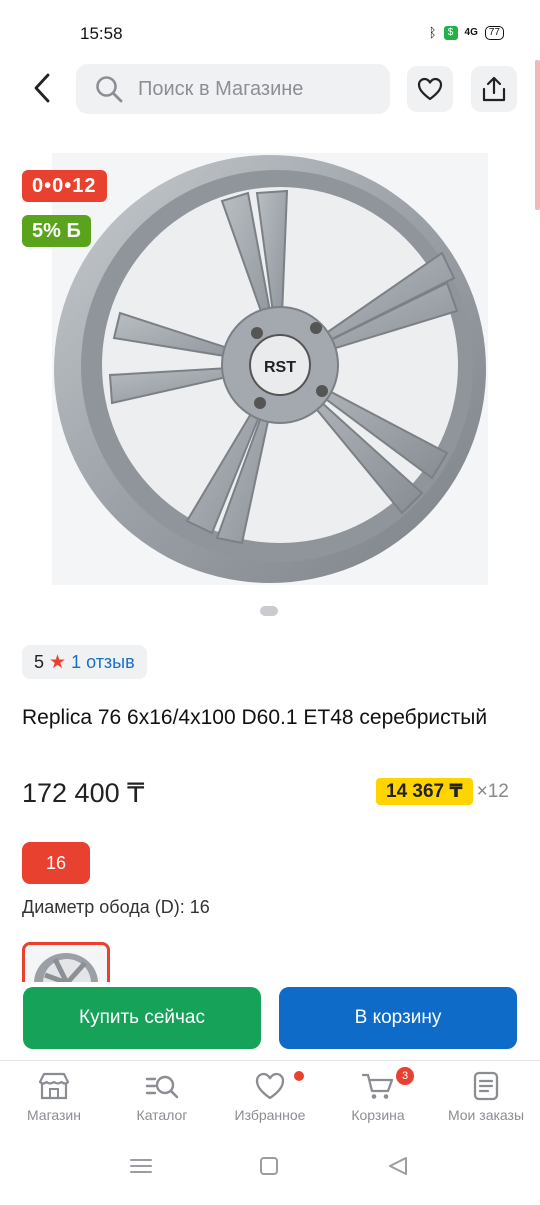  I want to click on installment-badge: 0•0•12, so click(64, 186).